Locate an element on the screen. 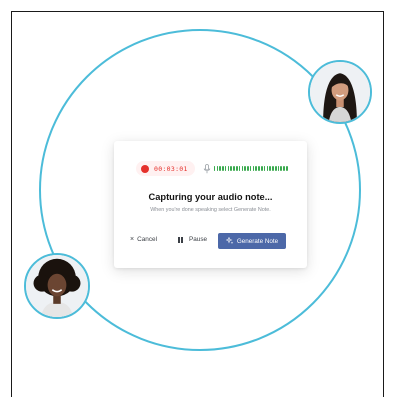 This screenshot has width=397, height=397. recording-timer-pill: 00:03:01 is located at coordinates (165, 168).